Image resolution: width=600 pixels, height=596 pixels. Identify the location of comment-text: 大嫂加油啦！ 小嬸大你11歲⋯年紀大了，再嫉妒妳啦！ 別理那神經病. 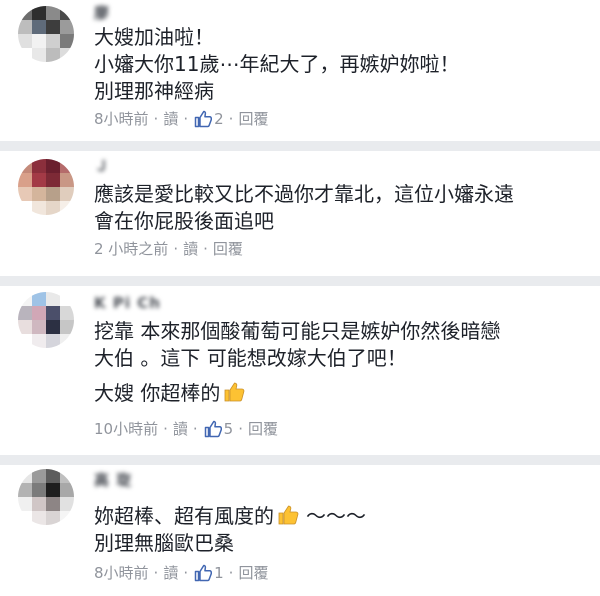
(342, 64).